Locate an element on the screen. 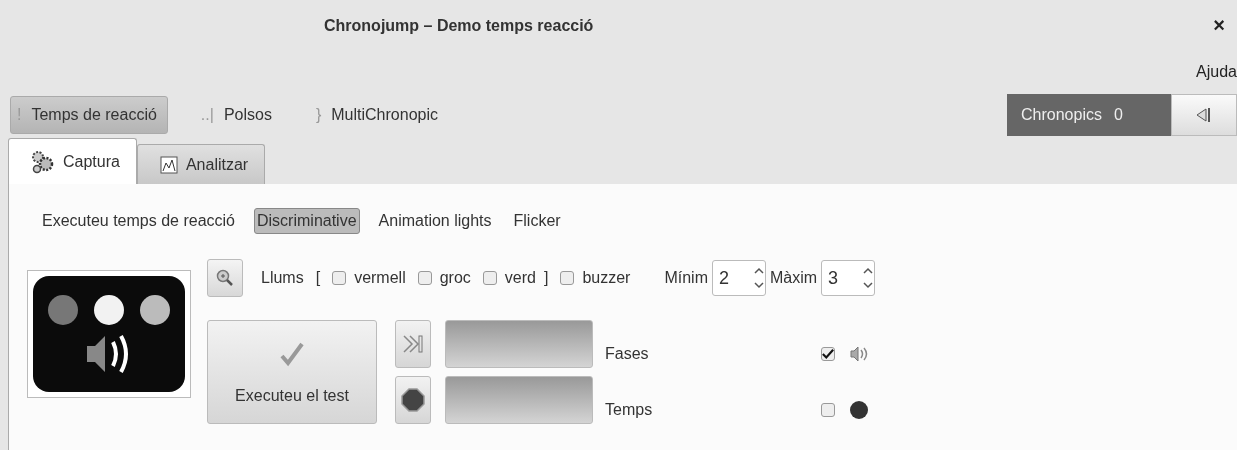 The image size is (1237, 450). plug-icon is located at coordinates (1204, 115).